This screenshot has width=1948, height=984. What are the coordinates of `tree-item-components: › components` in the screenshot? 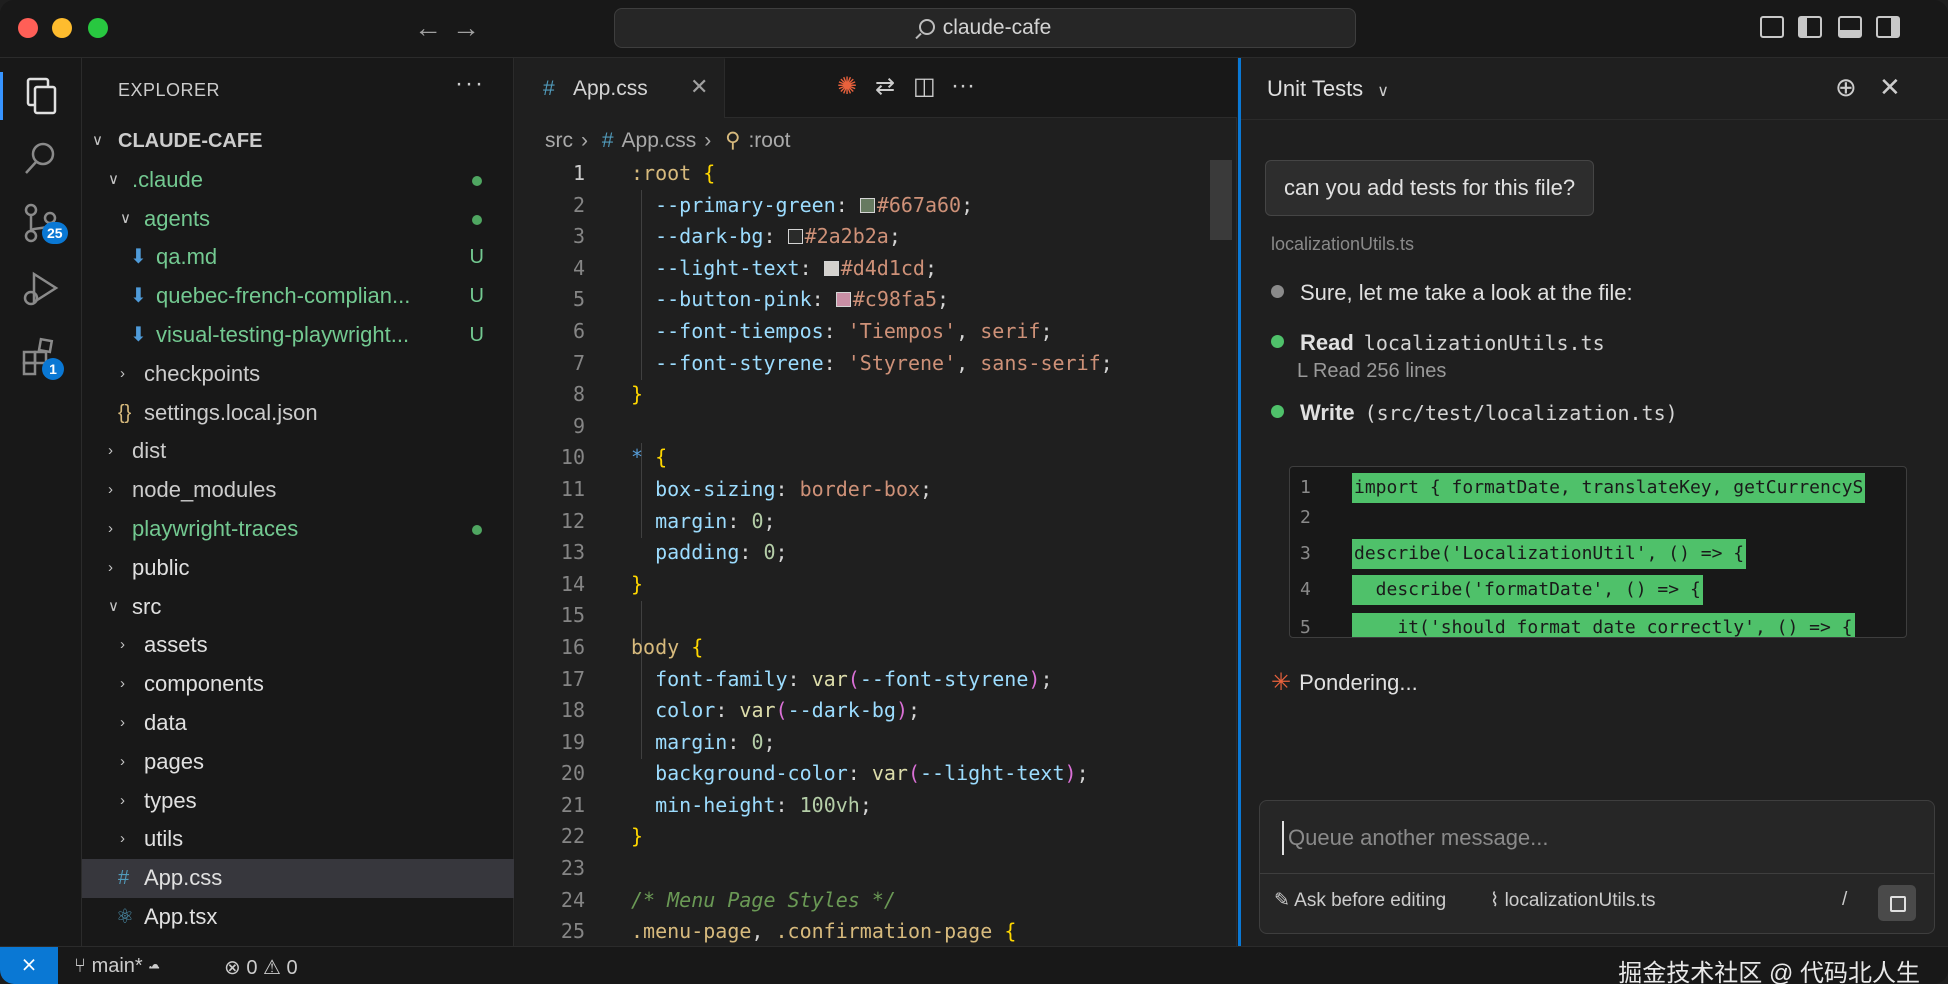 It's located at (298, 684).